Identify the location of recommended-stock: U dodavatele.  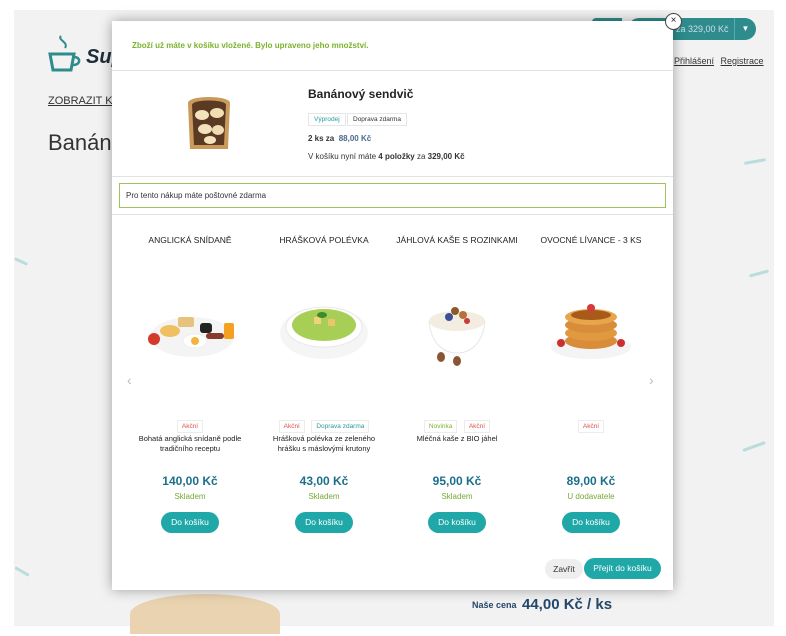
(591, 496).